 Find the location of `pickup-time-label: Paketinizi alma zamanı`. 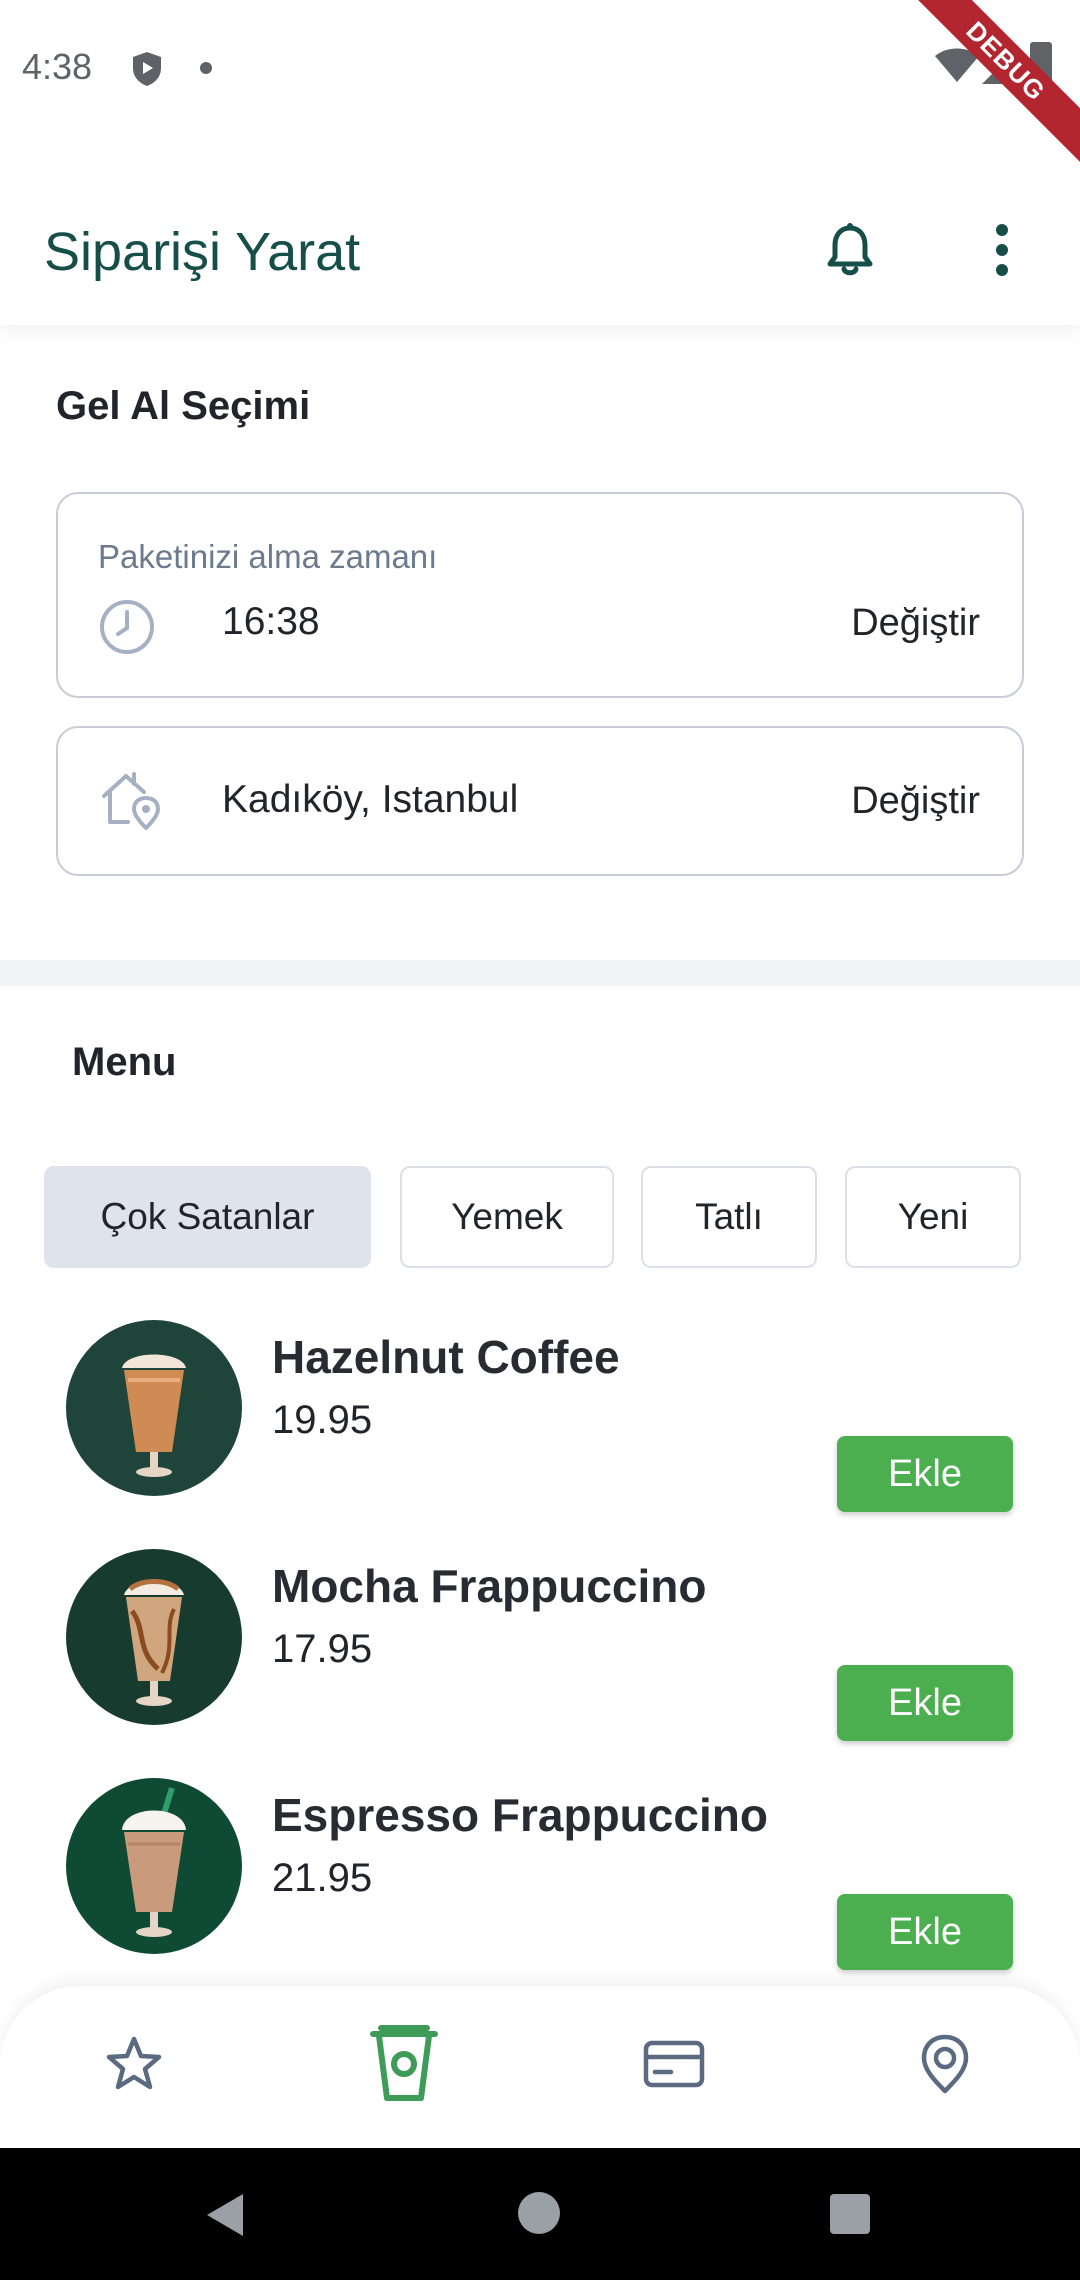

pickup-time-label: Paketinizi alma zamanı is located at coordinates (268, 556).